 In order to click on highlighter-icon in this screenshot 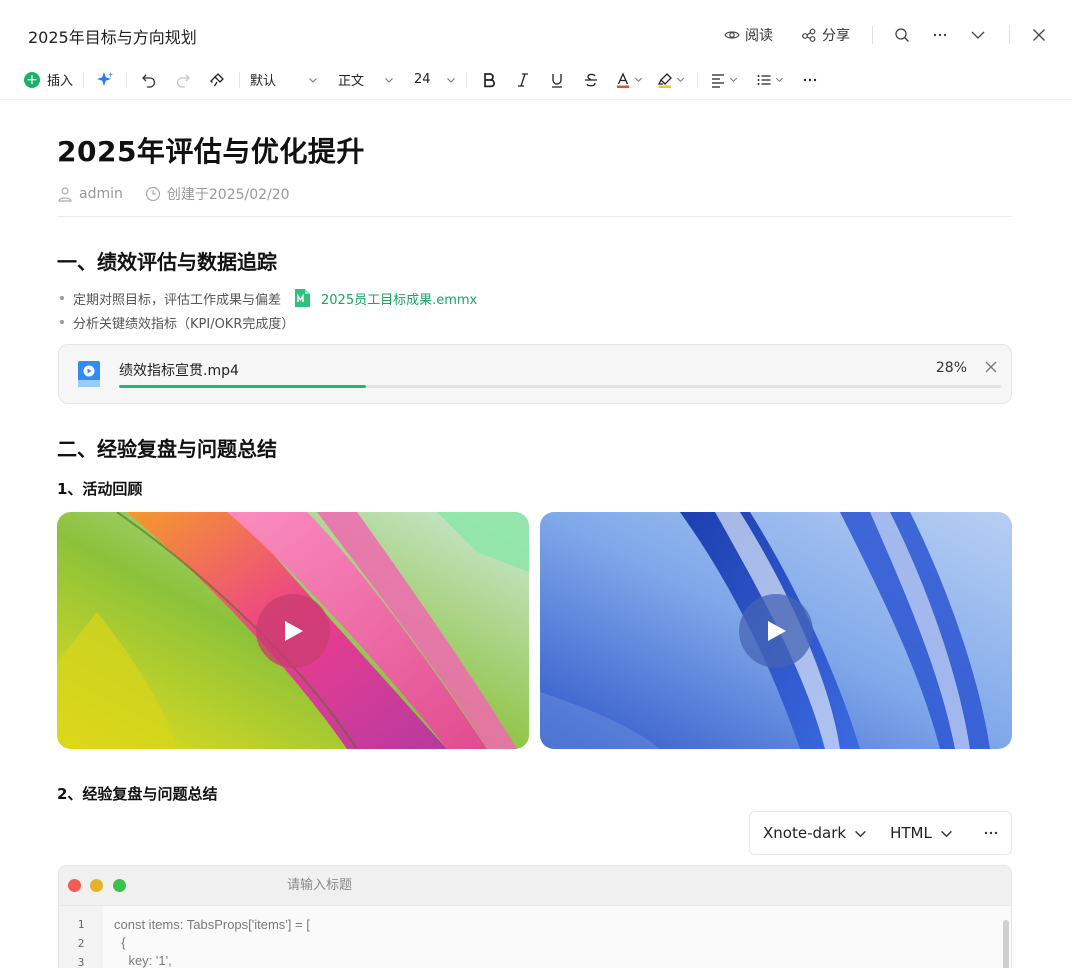, I will do `click(664, 80)`.